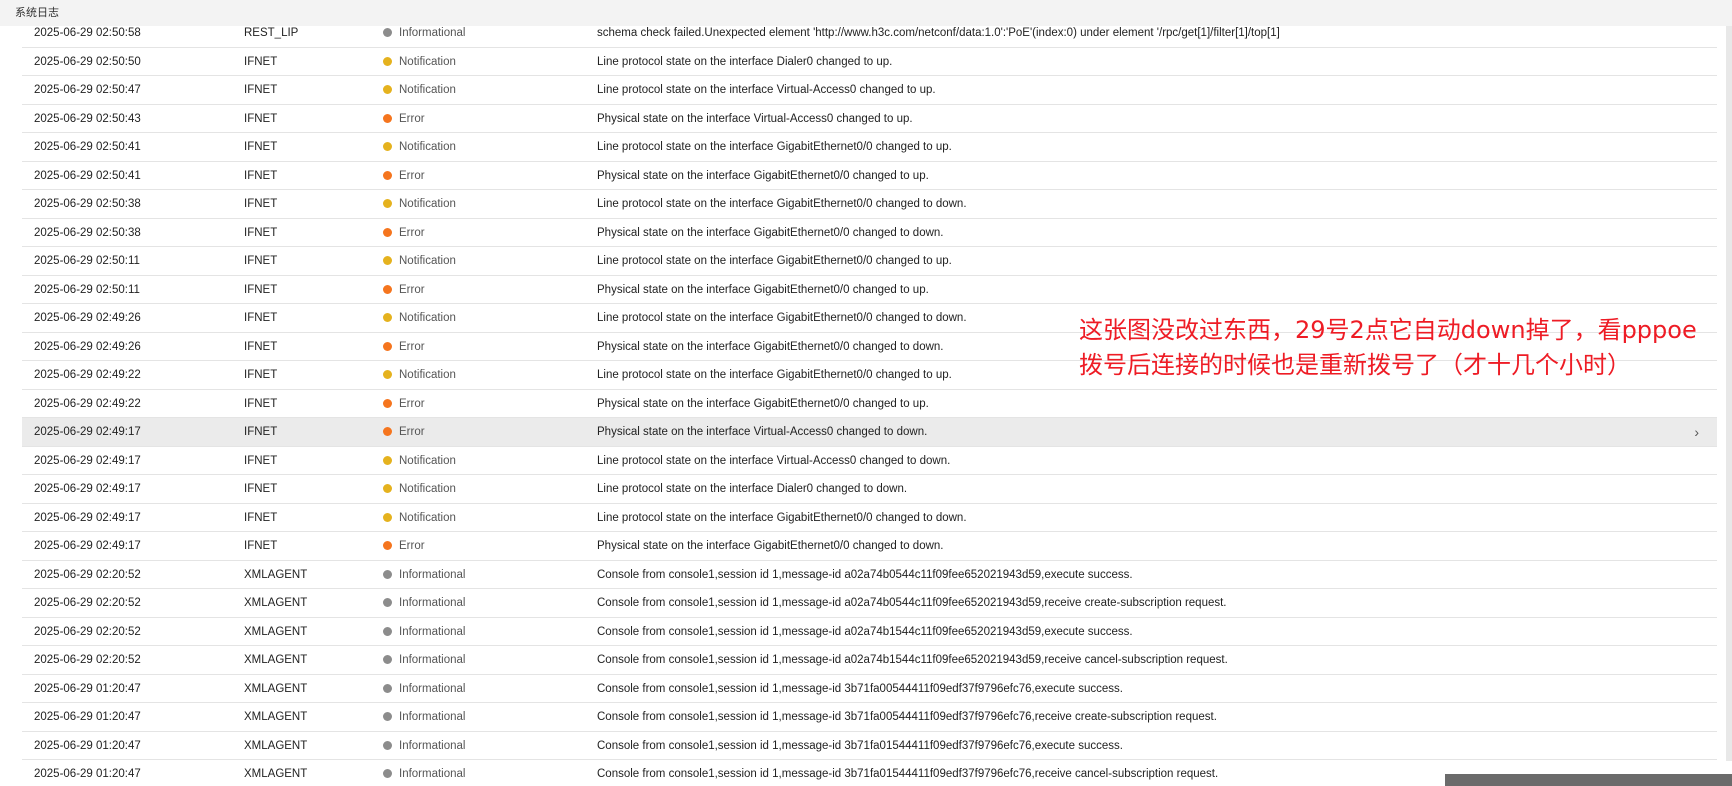  Describe the element at coordinates (1729, 393) in the screenshot. I see `vertical-scrollbar` at that location.